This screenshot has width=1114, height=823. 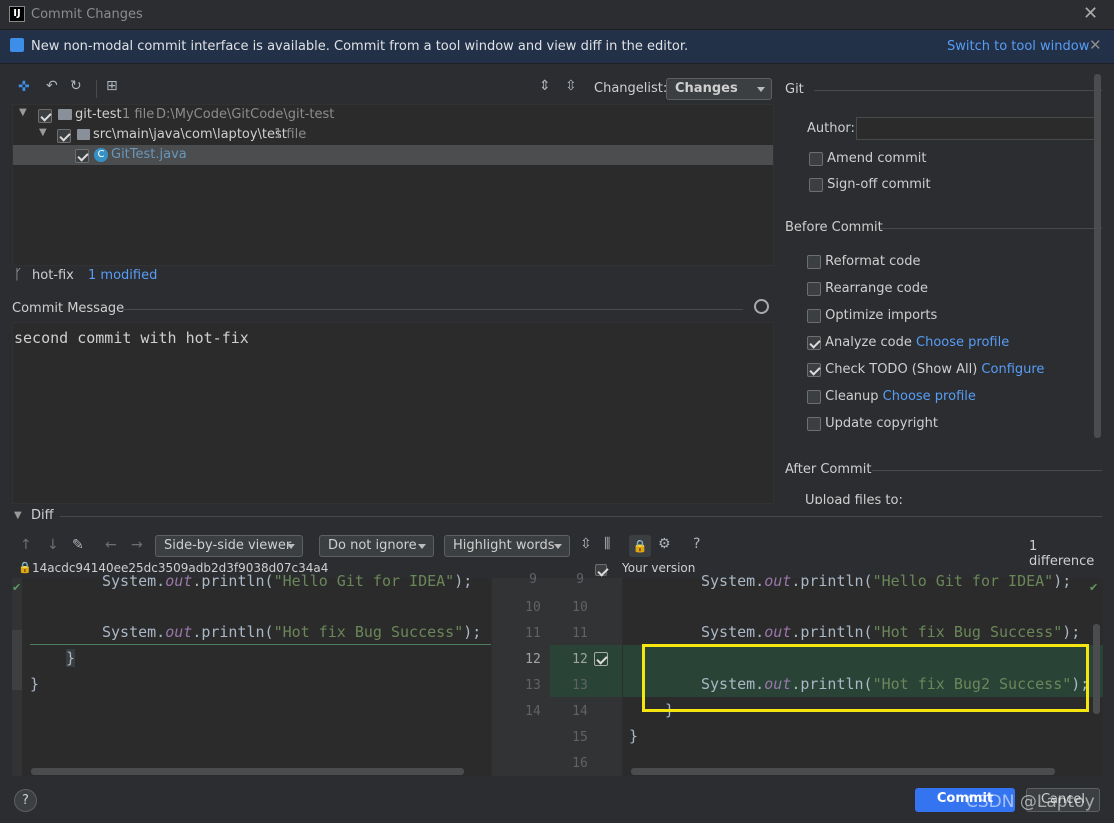 What do you see at coordinates (290, 134) in the screenshot?
I see `folder-count: 1 file` at bounding box center [290, 134].